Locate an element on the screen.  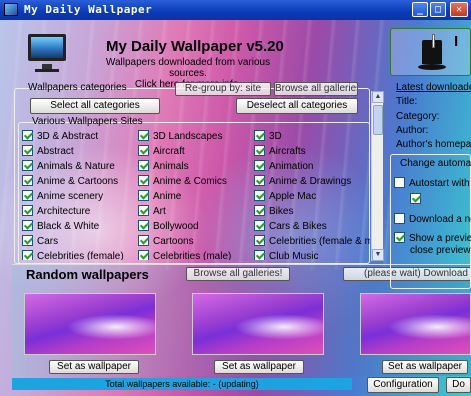
monitor-screen is located at coordinates (47, 47).